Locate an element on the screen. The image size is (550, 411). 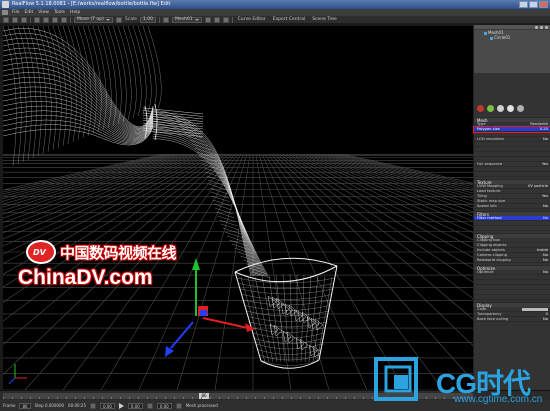
menu-help: Help is located at coordinates (75, 12).